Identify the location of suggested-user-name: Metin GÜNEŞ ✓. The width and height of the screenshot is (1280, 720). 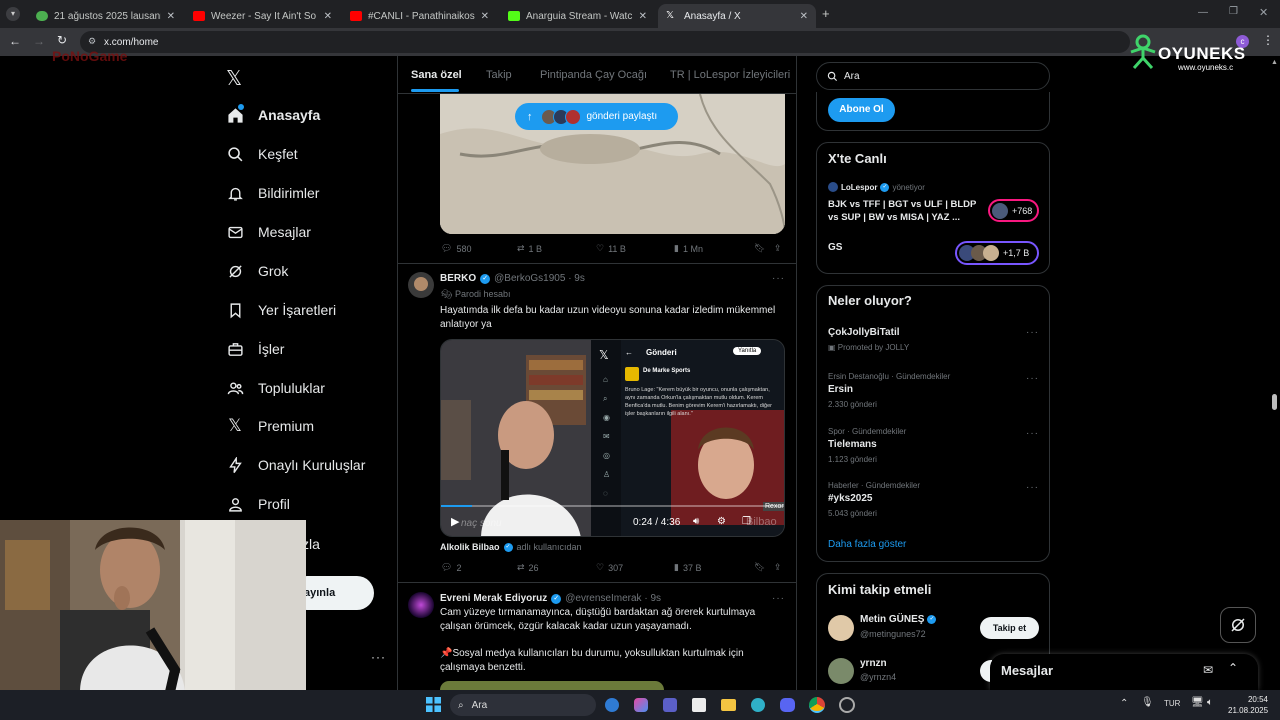
(898, 619).